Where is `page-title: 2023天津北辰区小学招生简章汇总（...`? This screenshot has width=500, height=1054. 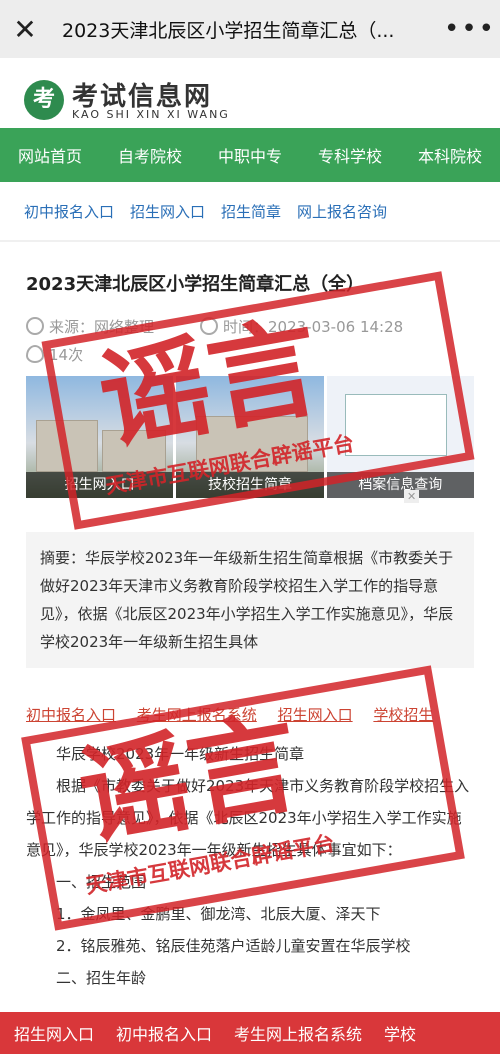
page-title: 2023天津北辰区小学招生简章汇总（... is located at coordinates (228, 30).